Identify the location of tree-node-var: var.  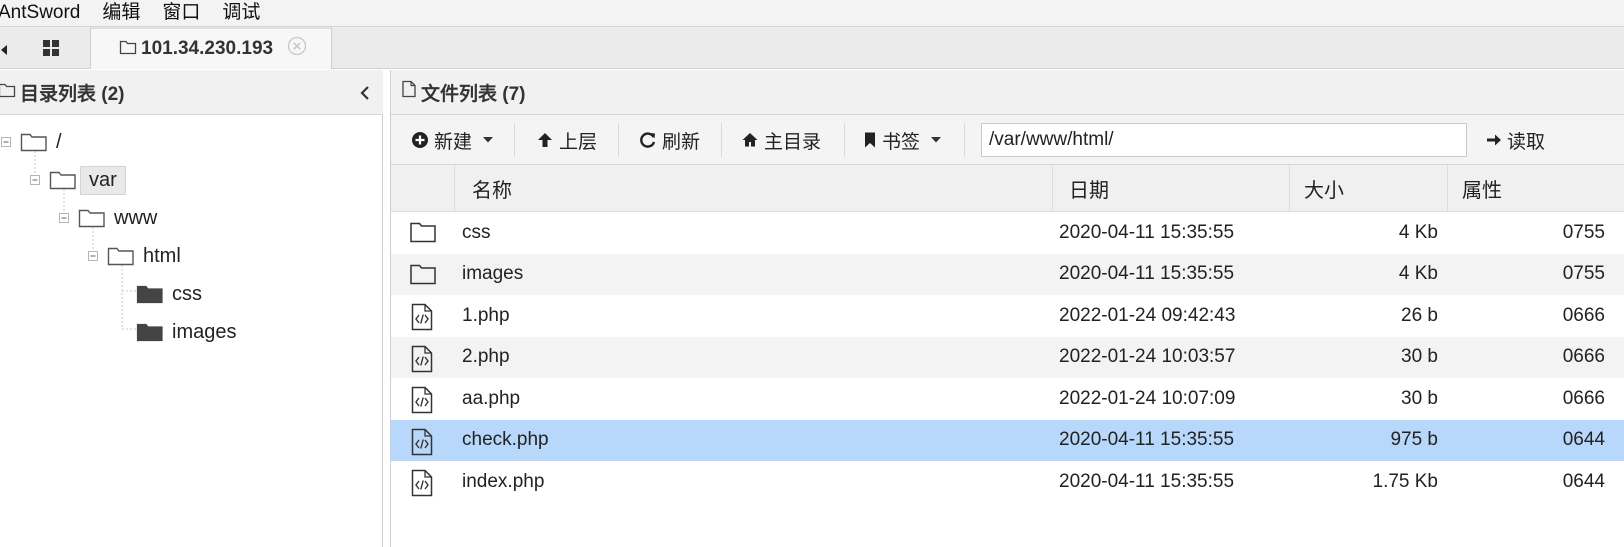
(77, 180).